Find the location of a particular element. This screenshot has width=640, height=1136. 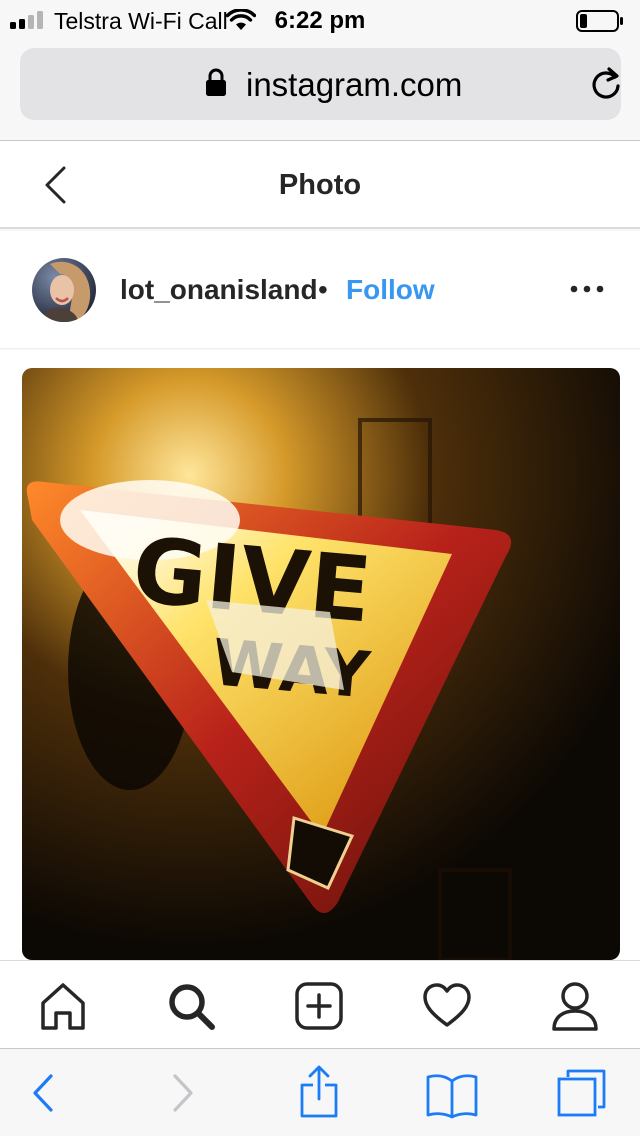

url-bar: instagram.com is located at coordinates (320, 84).